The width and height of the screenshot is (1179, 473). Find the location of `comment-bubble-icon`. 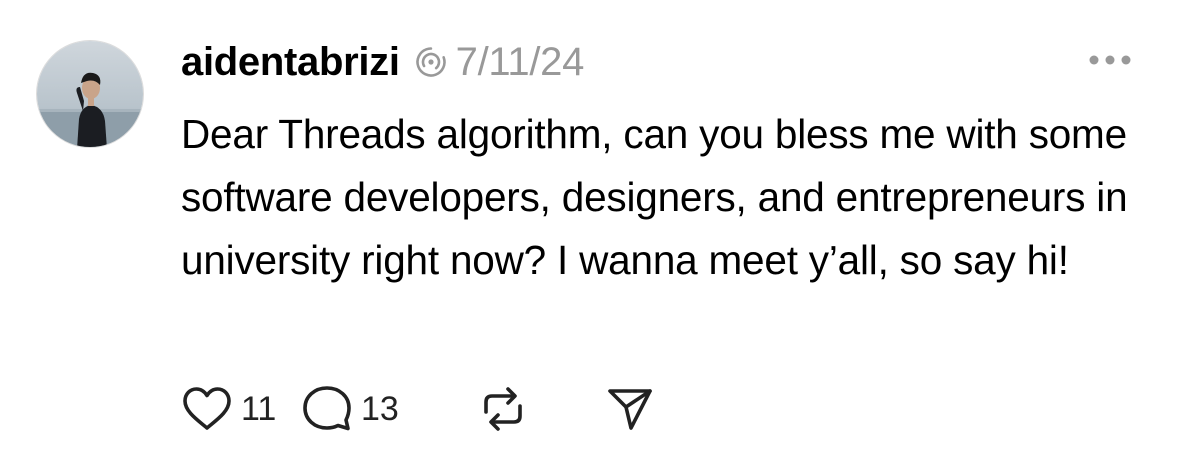

comment-bubble-icon is located at coordinates (327, 408).